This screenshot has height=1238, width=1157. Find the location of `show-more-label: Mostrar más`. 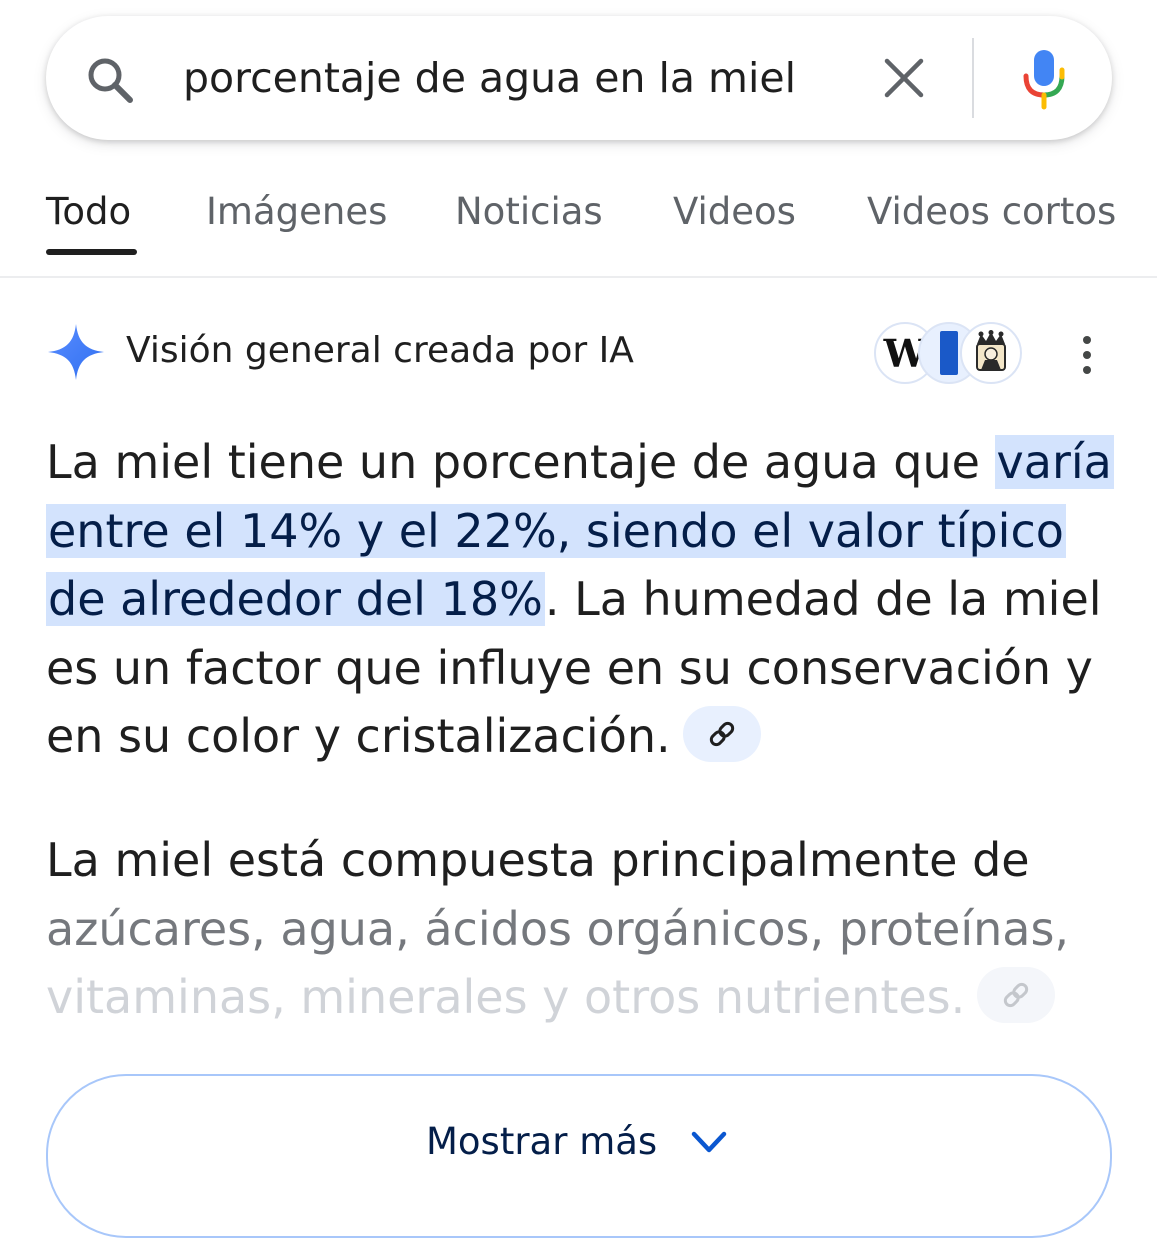

show-more-label: Mostrar más is located at coordinates (542, 1141).